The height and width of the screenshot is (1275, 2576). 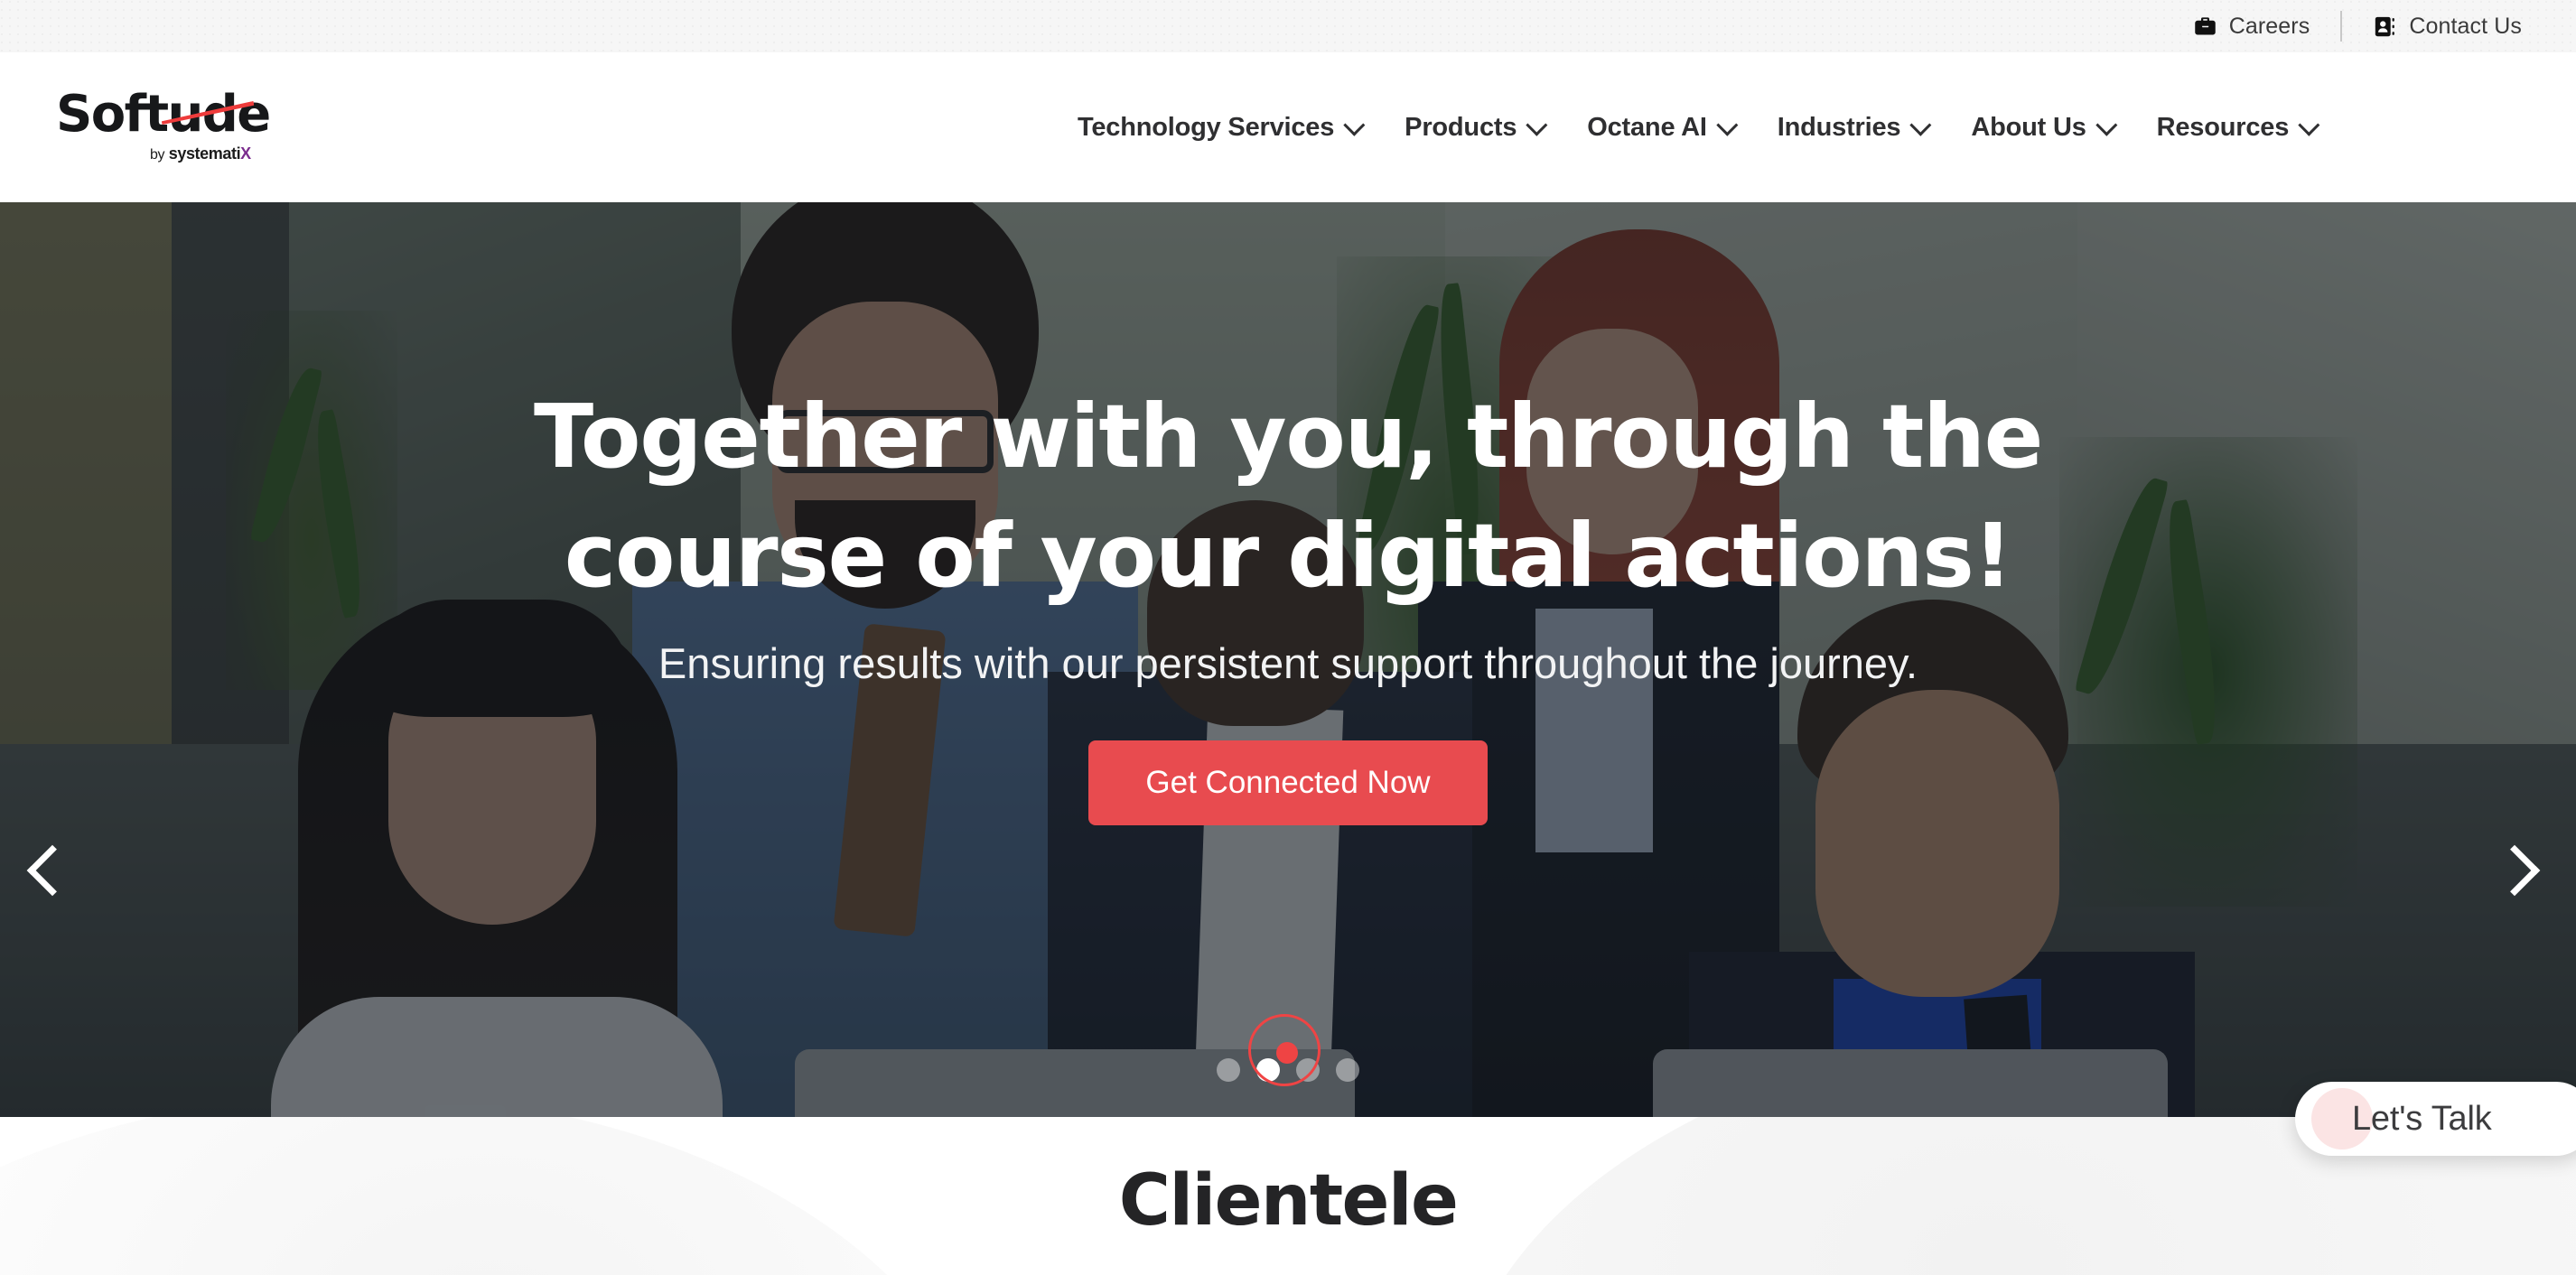 I want to click on nav-item-resources: Resources, so click(x=2236, y=128).